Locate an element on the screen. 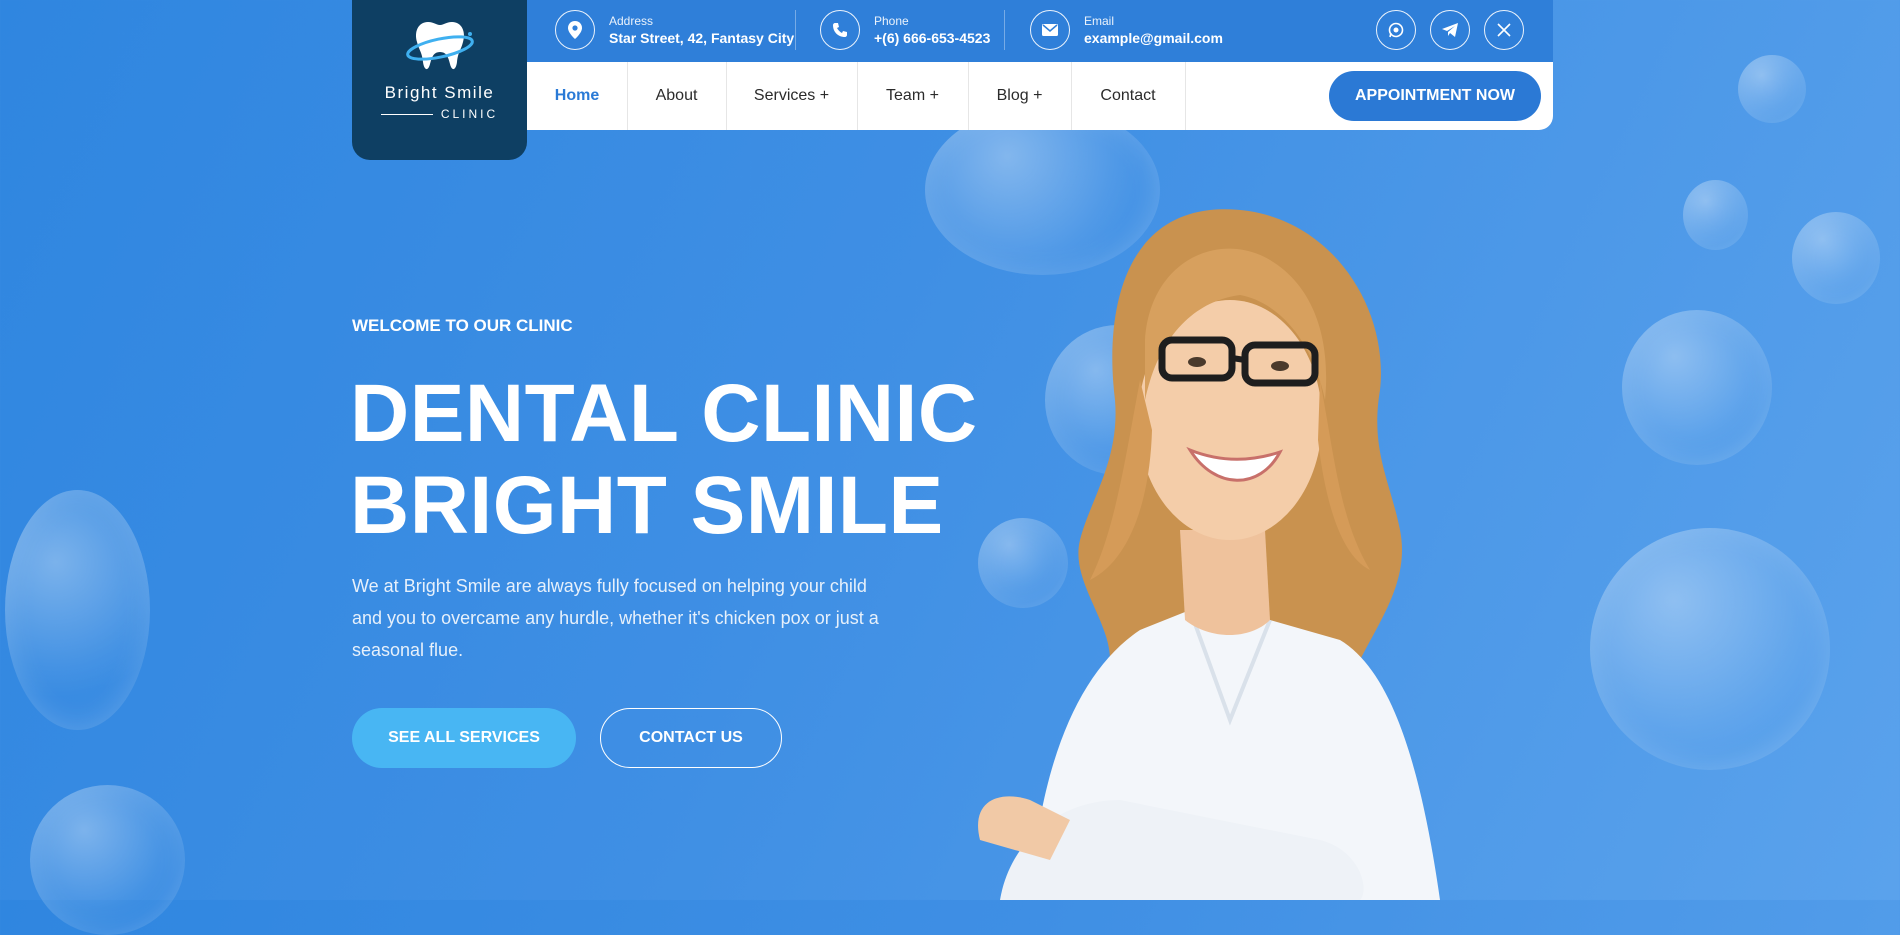  email-value: example@gmail.com is located at coordinates (1153, 38).